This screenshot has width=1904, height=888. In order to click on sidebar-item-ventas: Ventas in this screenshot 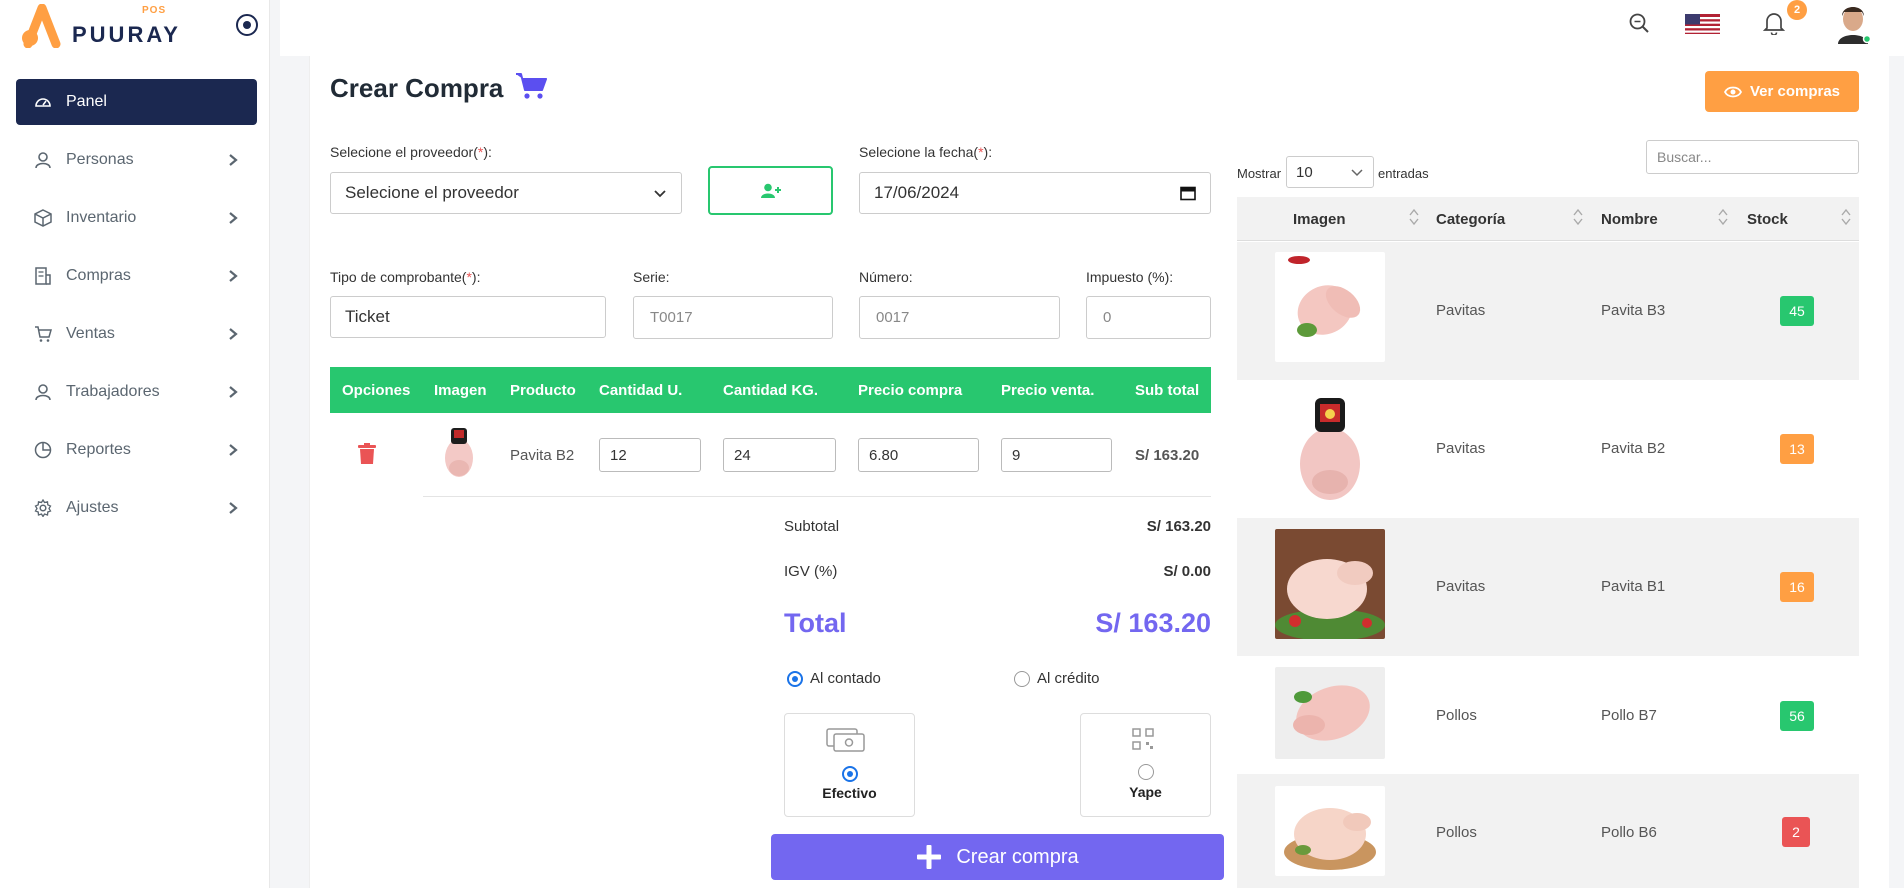, I will do `click(136, 334)`.